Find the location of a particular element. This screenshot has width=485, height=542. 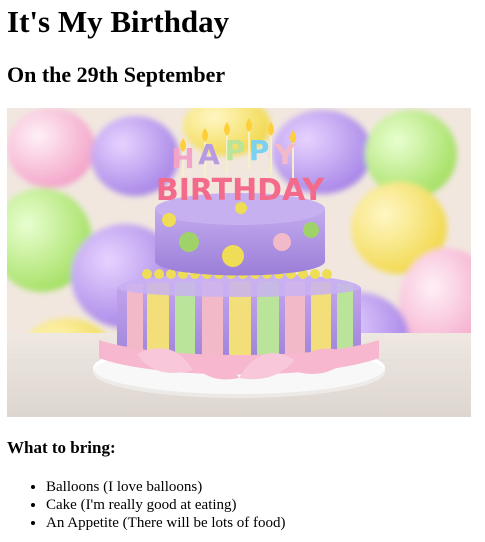

page-title: It's My Birthday is located at coordinates (118, 21).